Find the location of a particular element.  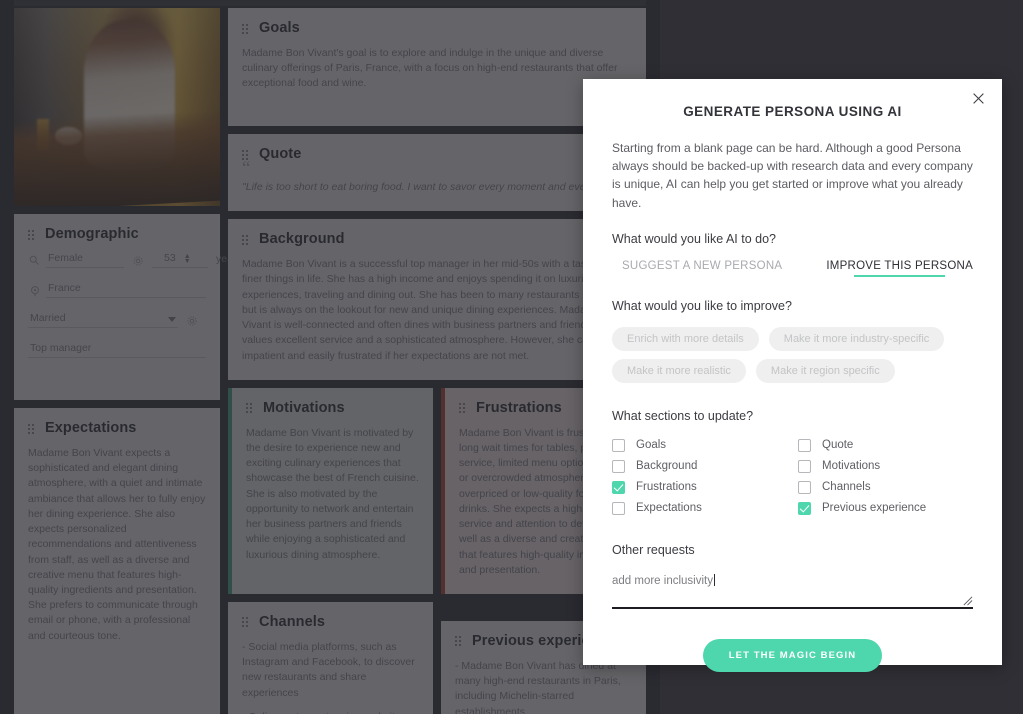

checkbox-label: Background is located at coordinates (667, 466).